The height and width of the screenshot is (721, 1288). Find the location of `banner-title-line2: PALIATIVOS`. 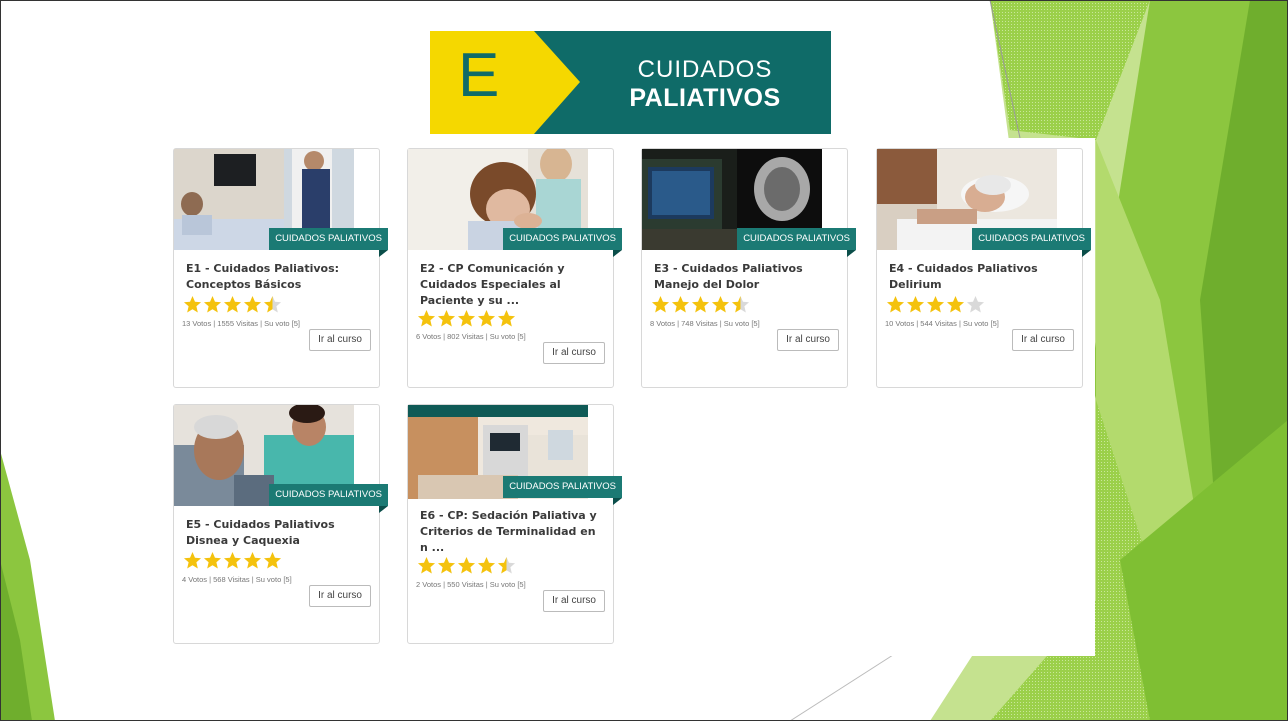

banner-title-line2: PALIATIVOS is located at coordinates (705, 98).